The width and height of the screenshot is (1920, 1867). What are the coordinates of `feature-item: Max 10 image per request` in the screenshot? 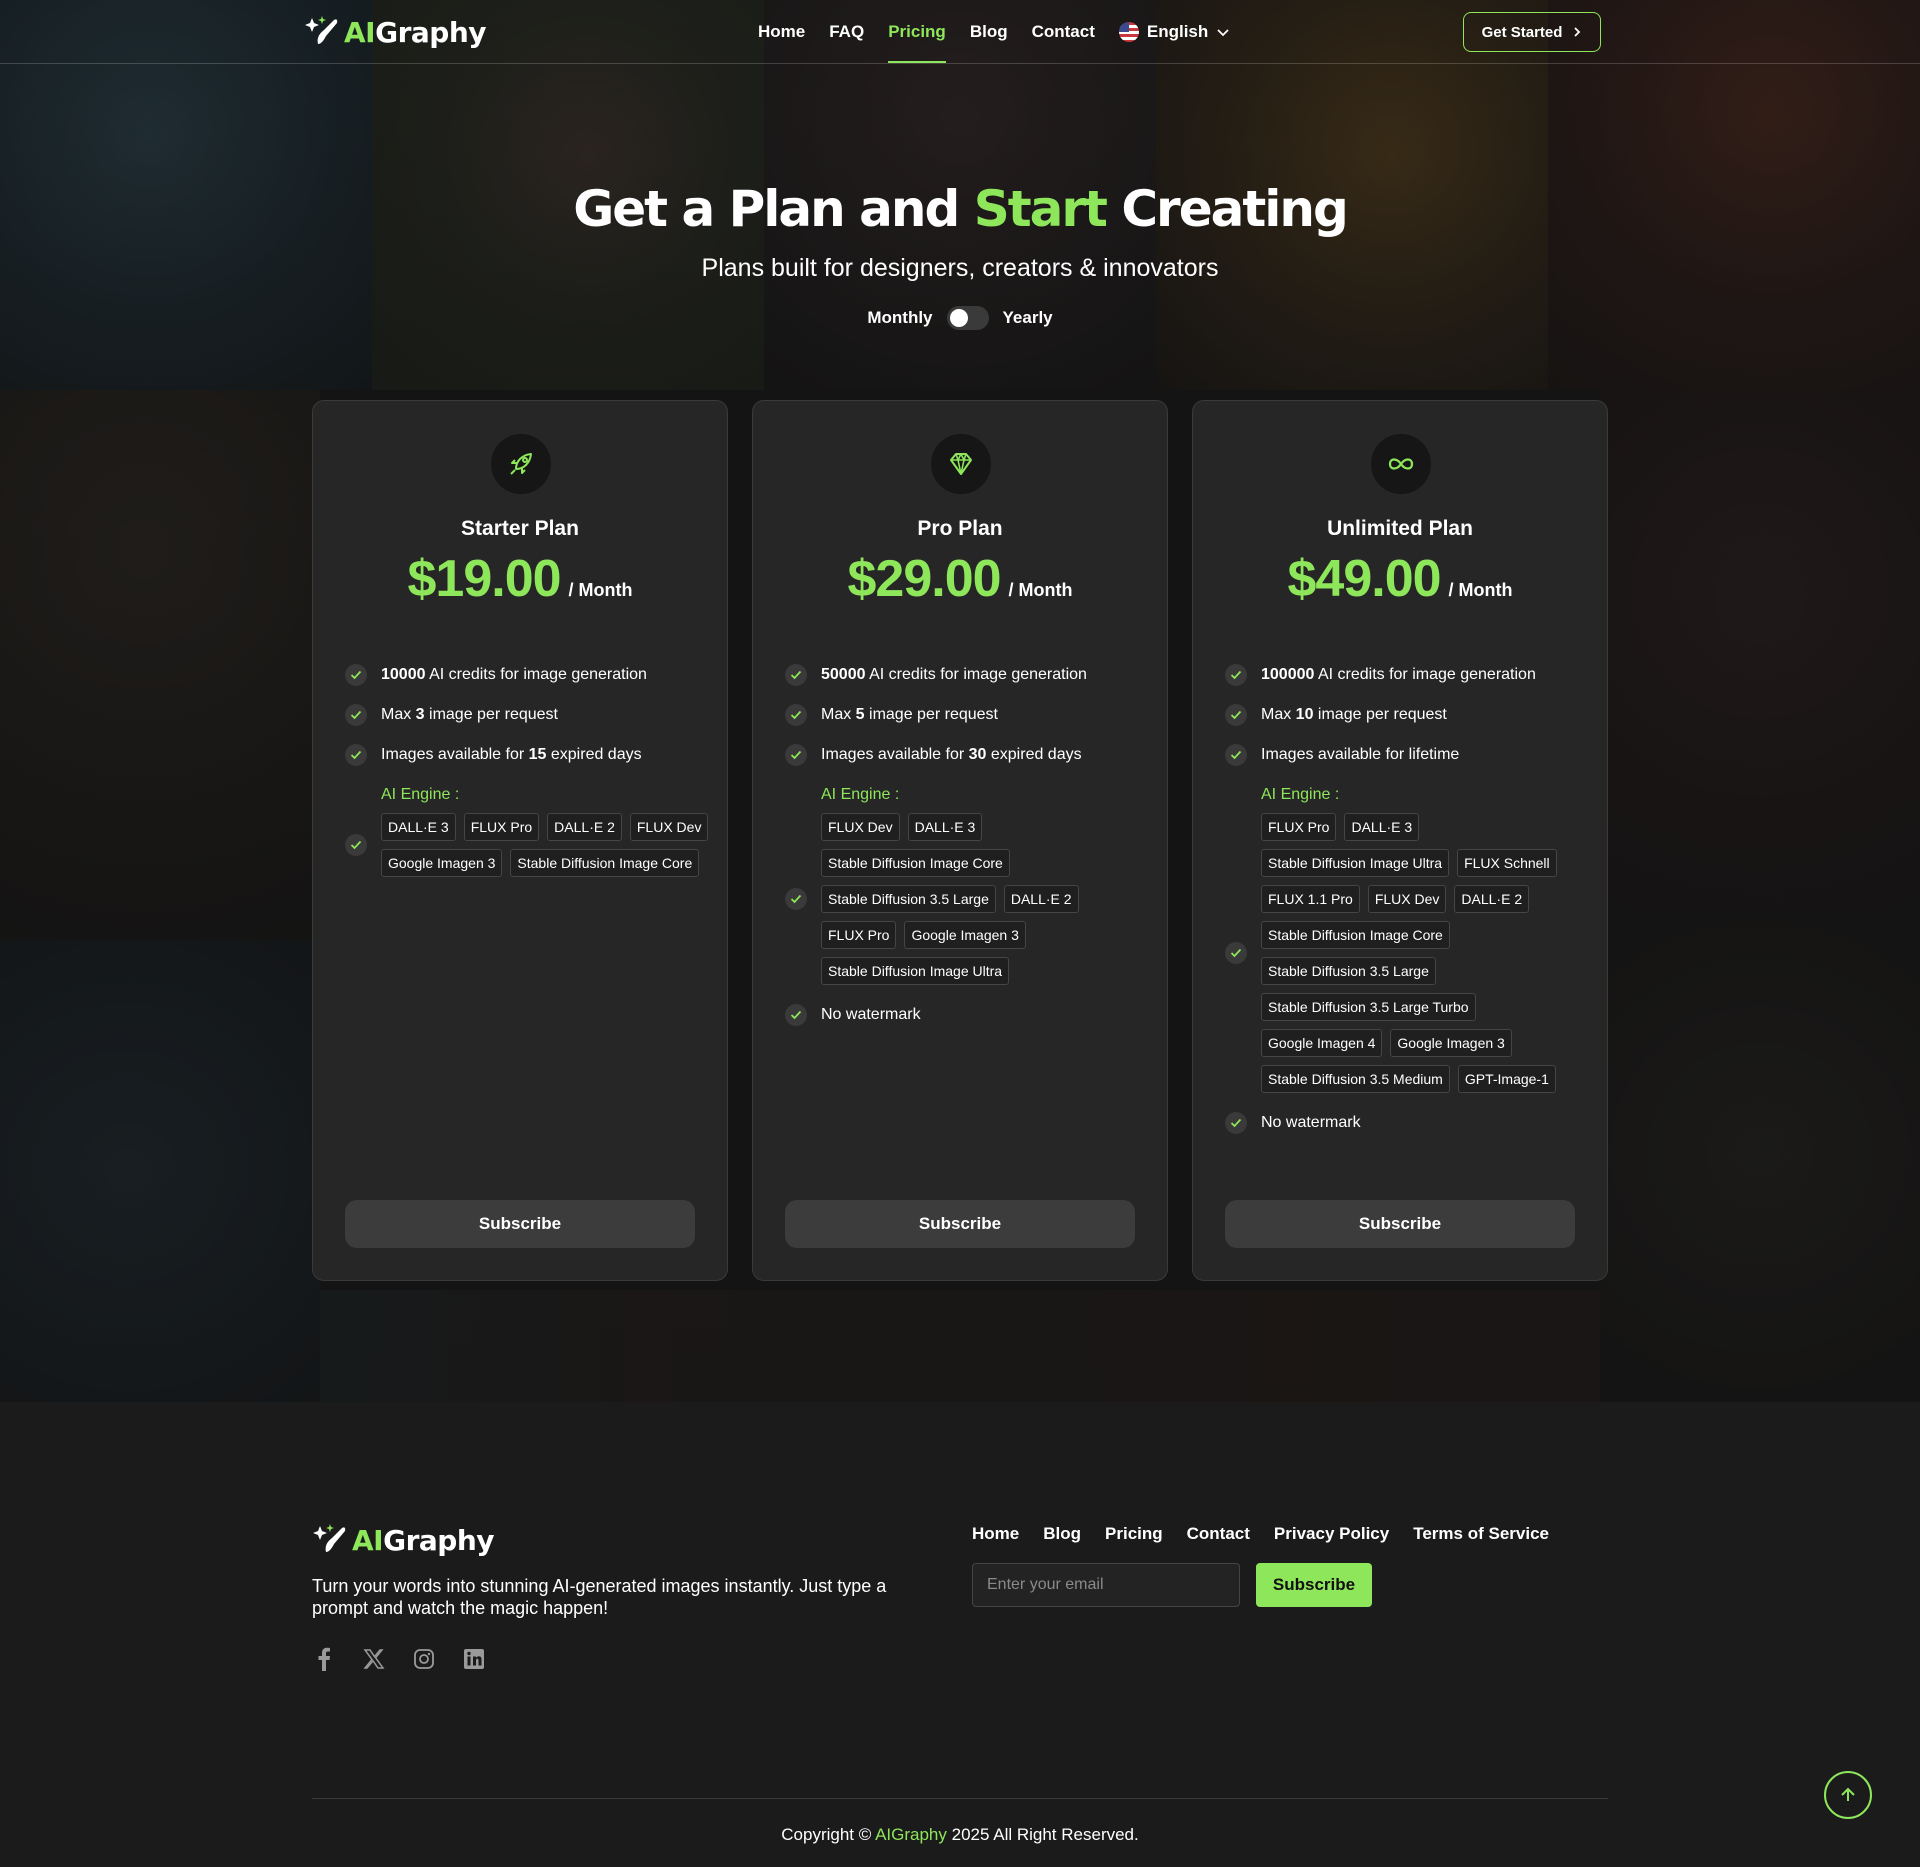 It's located at (1405, 715).